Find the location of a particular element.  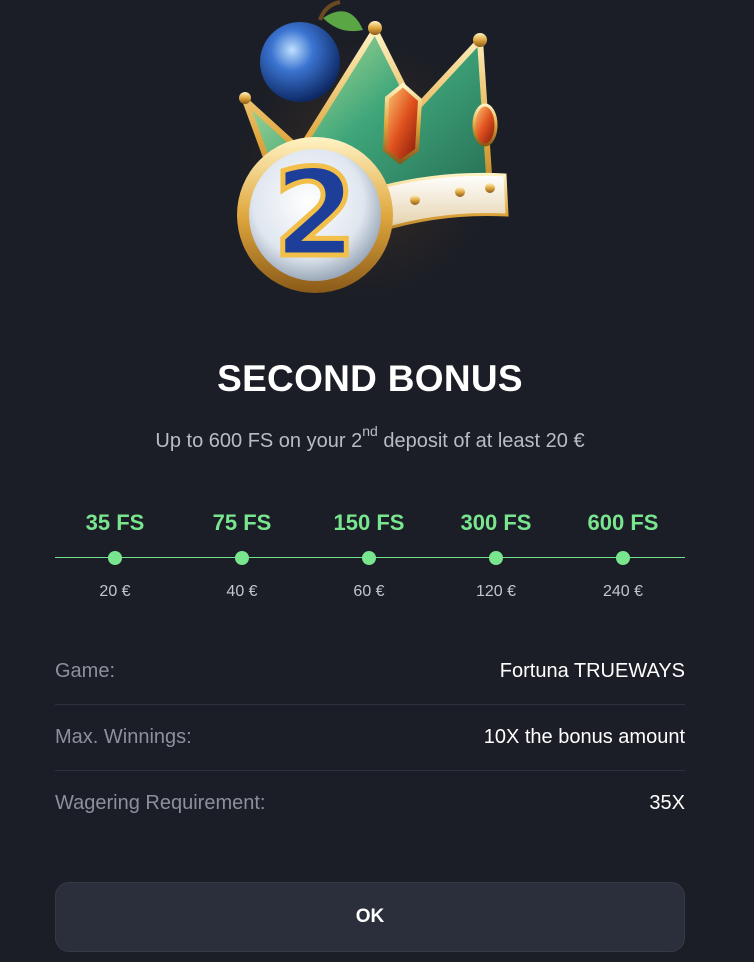

tier-item: 300 FS 120 € is located at coordinates (496, 553).